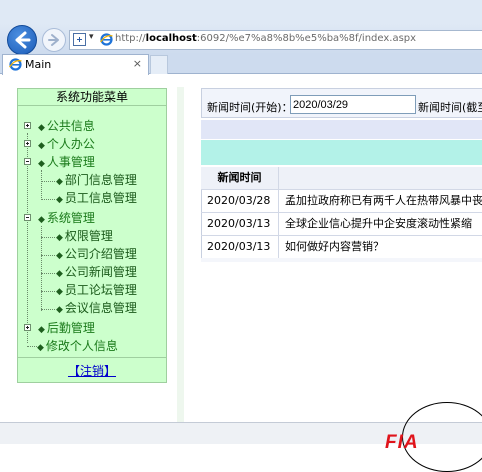 This screenshot has height=472, width=482. Describe the element at coordinates (56, 162) in the screenshot. I see `sidebar-item-hr: ◆ 人事管理` at that location.